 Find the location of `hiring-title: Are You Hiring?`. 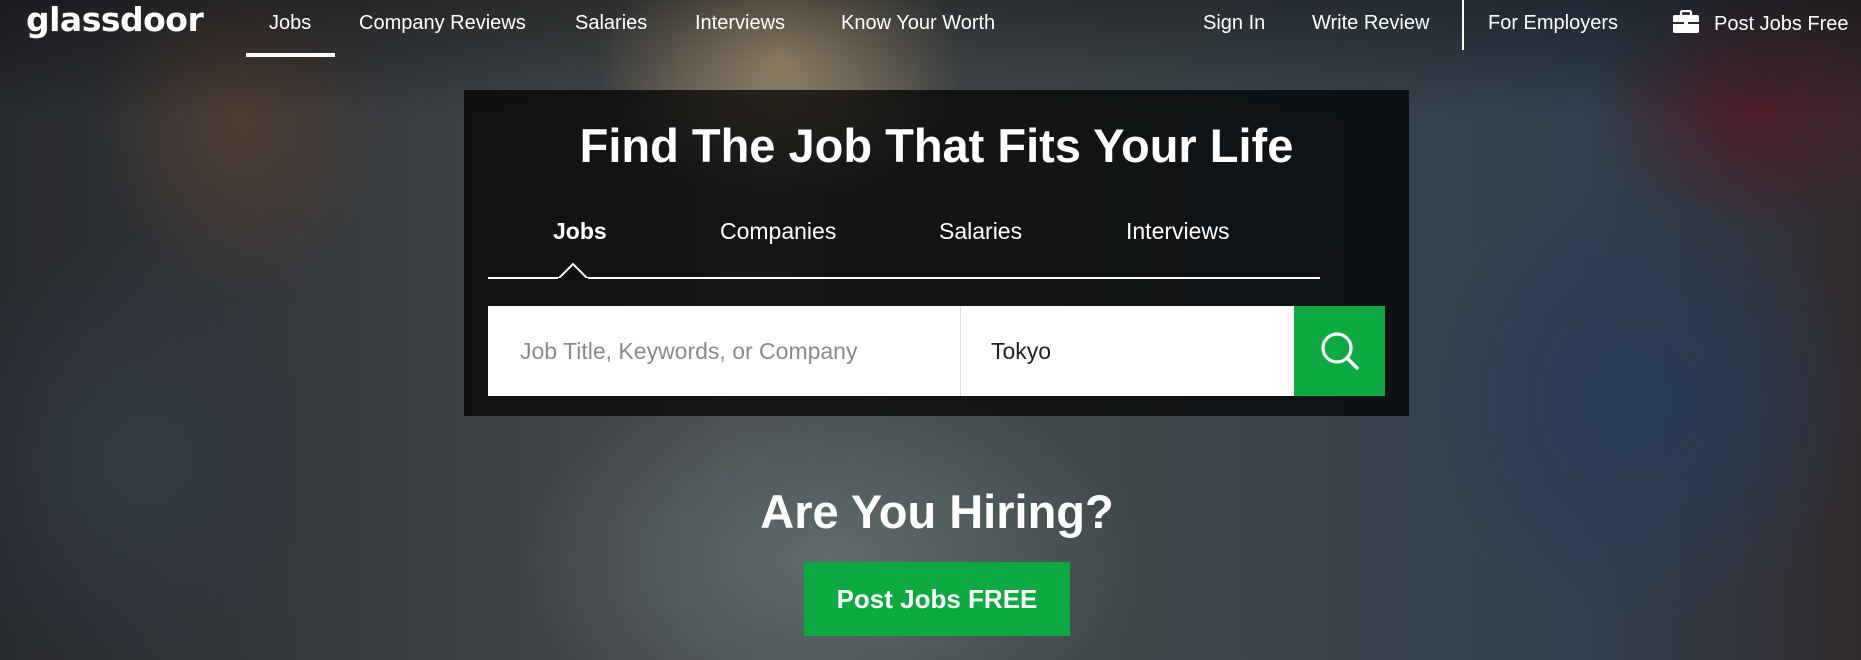

hiring-title: Are You Hiring? is located at coordinates (937, 511).